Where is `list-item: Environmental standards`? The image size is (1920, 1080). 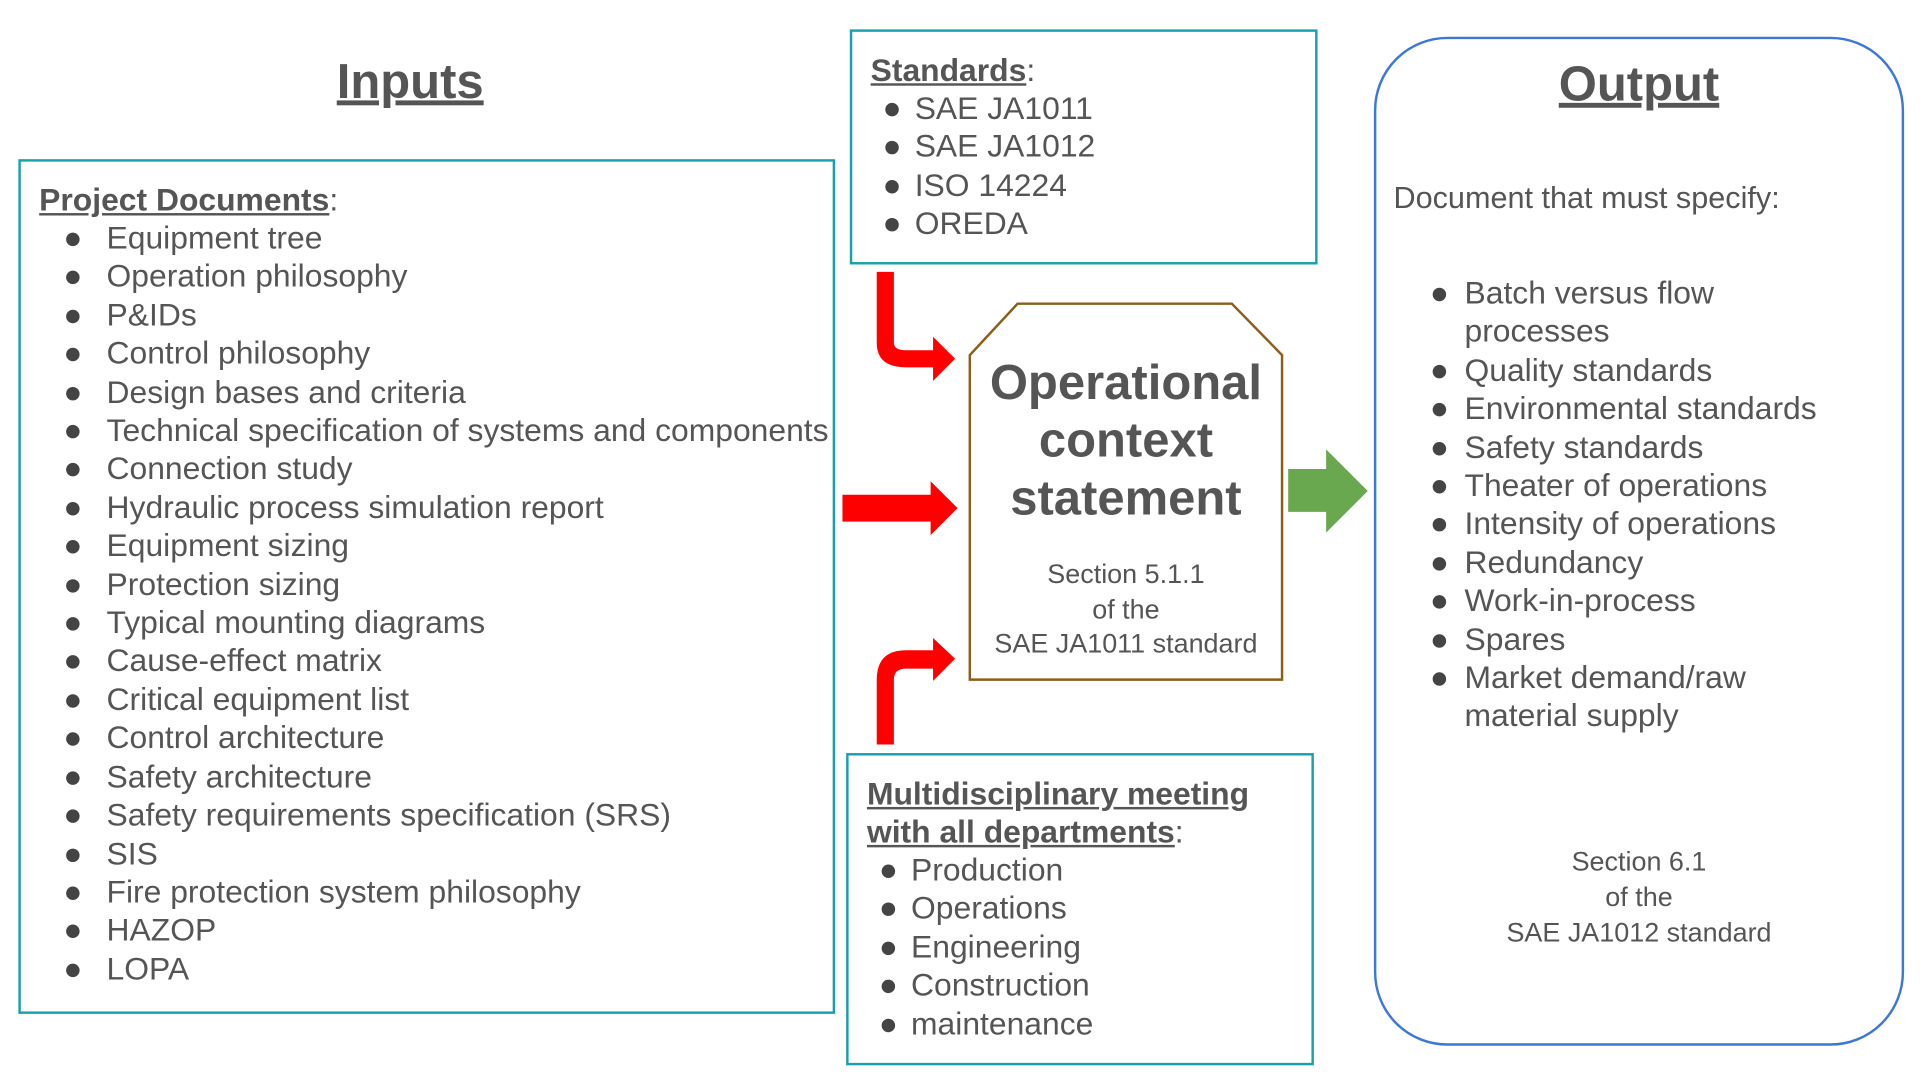
list-item: Environmental standards is located at coordinates (1622, 409).